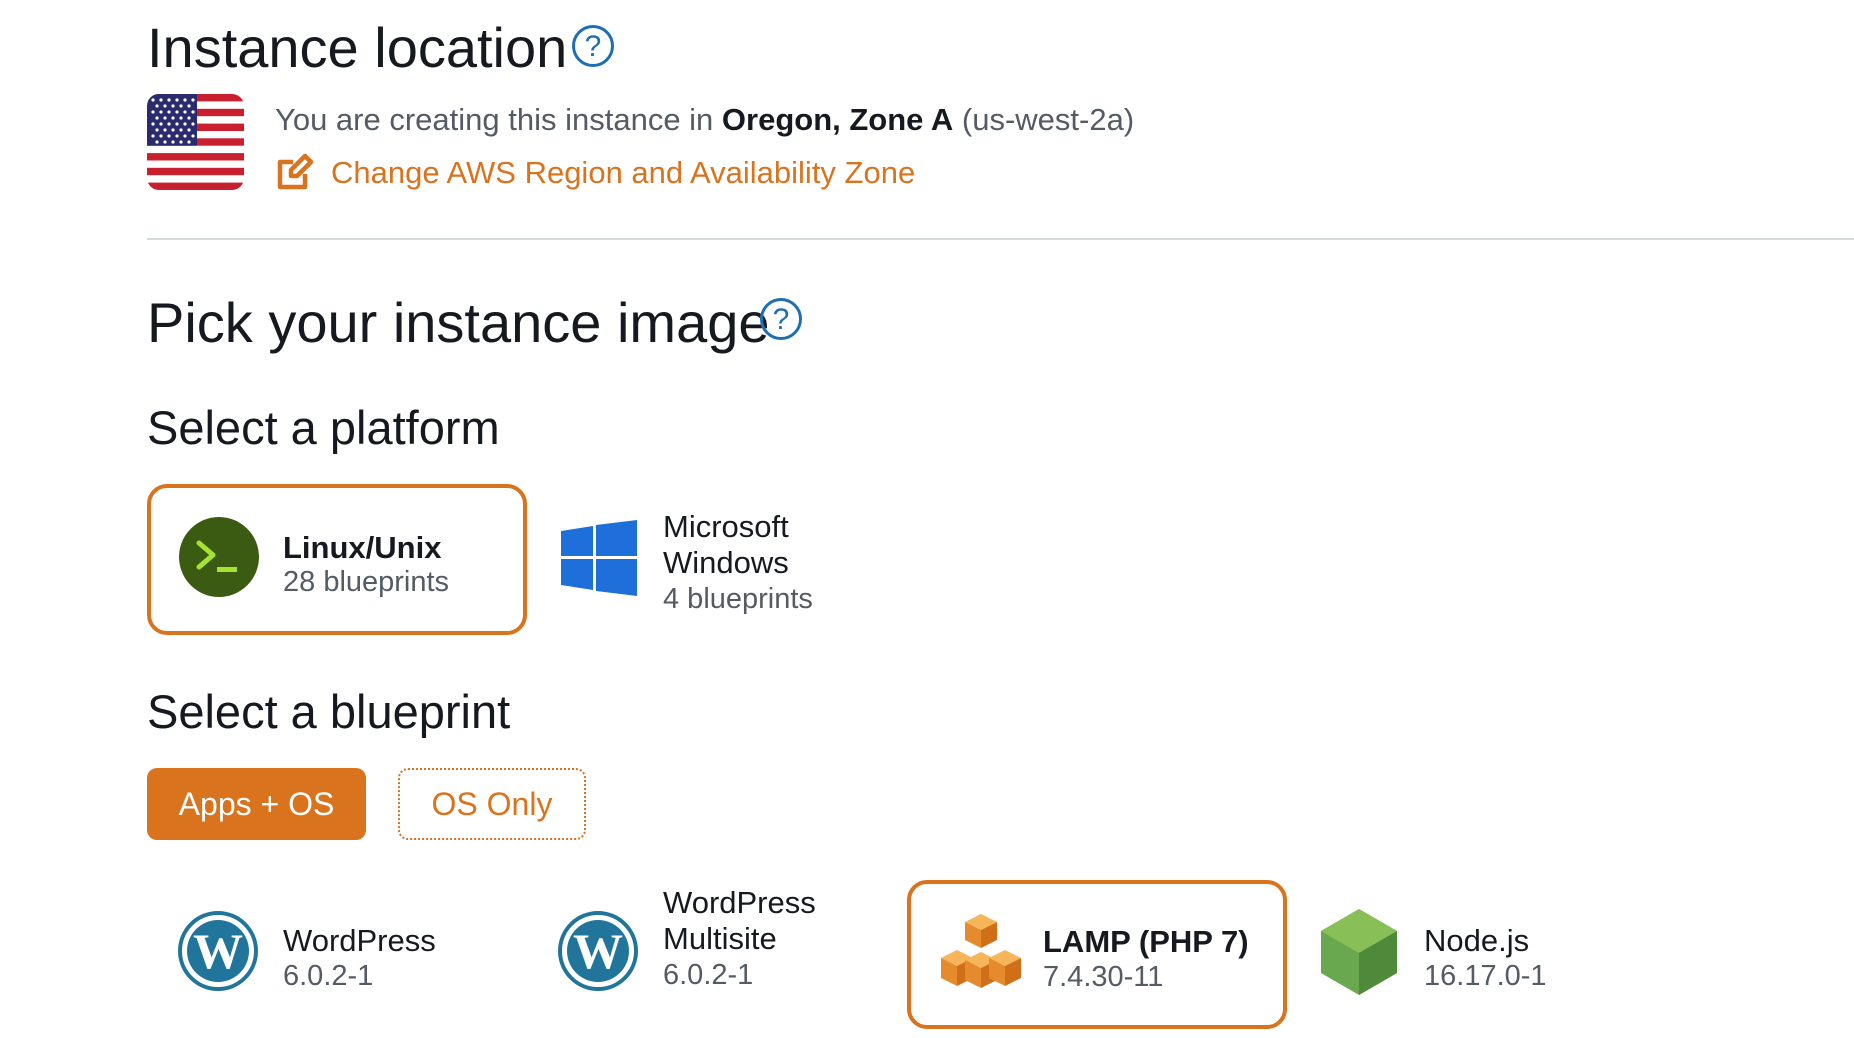  What do you see at coordinates (1485, 976) in the screenshot?
I see `blueprint-version: 16.17.0-1` at bounding box center [1485, 976].